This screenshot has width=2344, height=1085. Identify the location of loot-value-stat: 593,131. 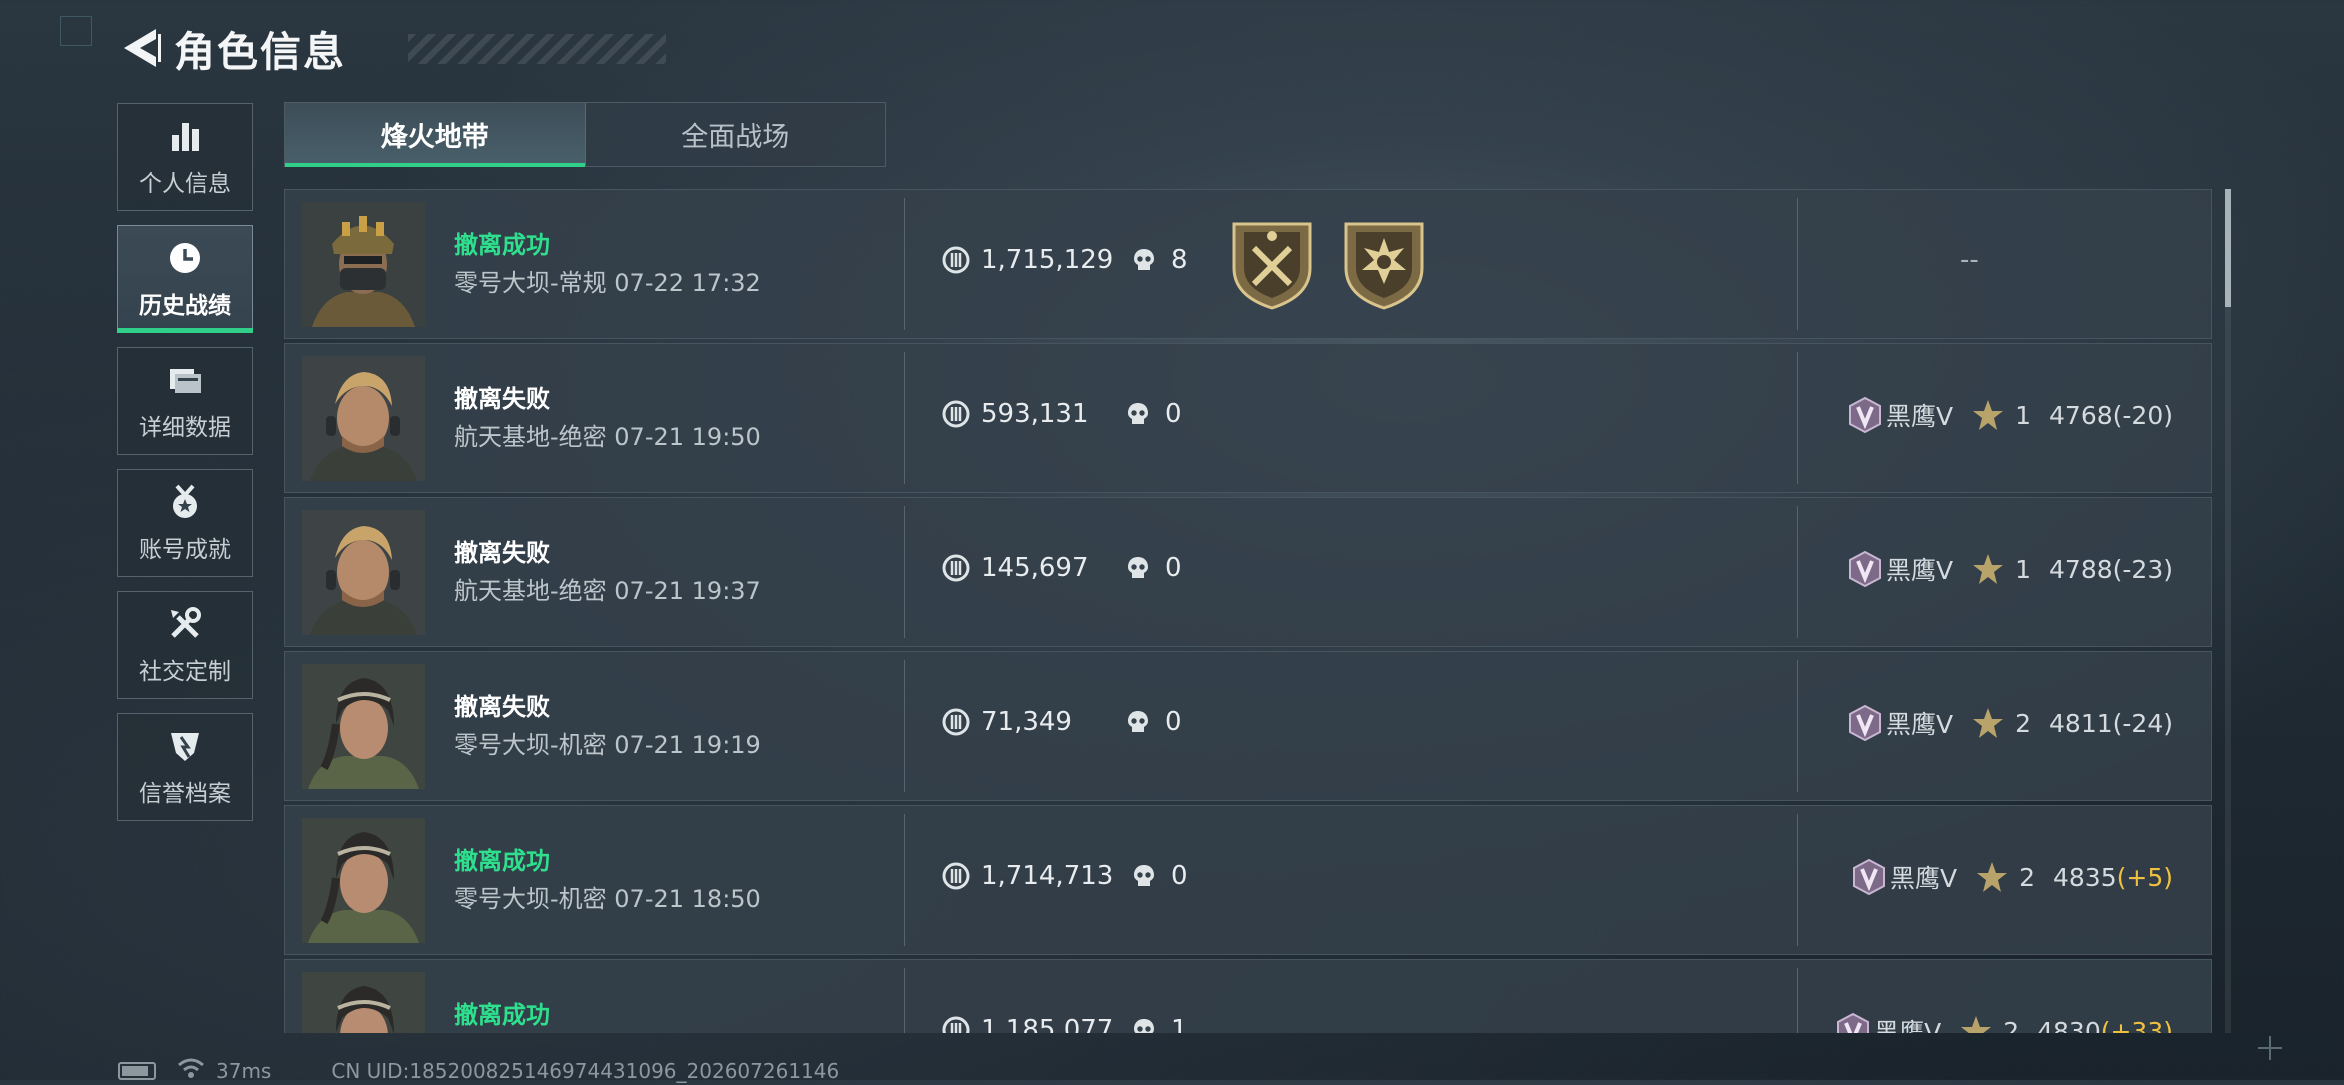
(1015, 414).